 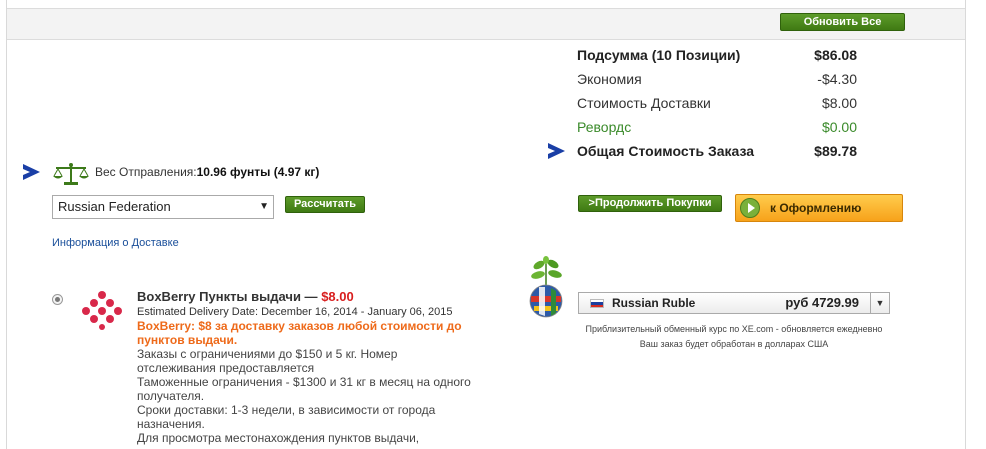 What do you see at coordinates (719, 130) in the screenshot?
I see `rewards-row: Ревордс $0.00` at bounding box center [719, 130].